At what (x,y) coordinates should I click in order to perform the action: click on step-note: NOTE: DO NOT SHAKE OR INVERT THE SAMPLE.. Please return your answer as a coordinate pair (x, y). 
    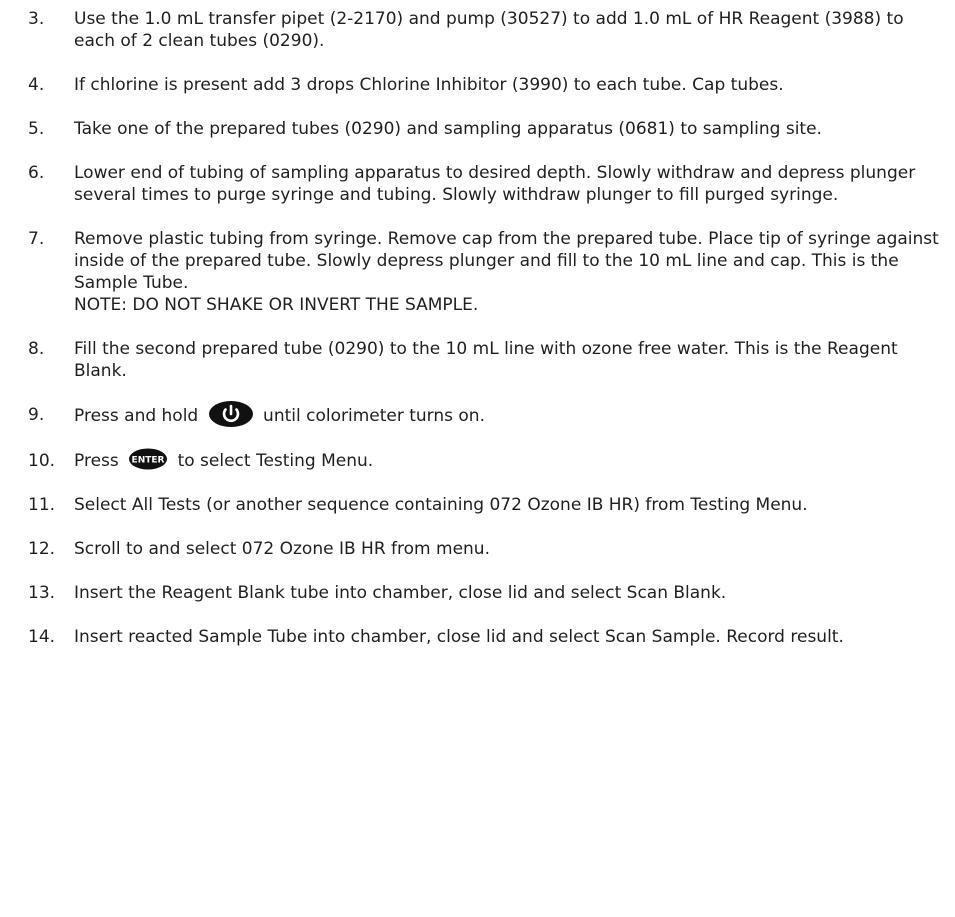
    Looking at the image, I should click on (276, 305).